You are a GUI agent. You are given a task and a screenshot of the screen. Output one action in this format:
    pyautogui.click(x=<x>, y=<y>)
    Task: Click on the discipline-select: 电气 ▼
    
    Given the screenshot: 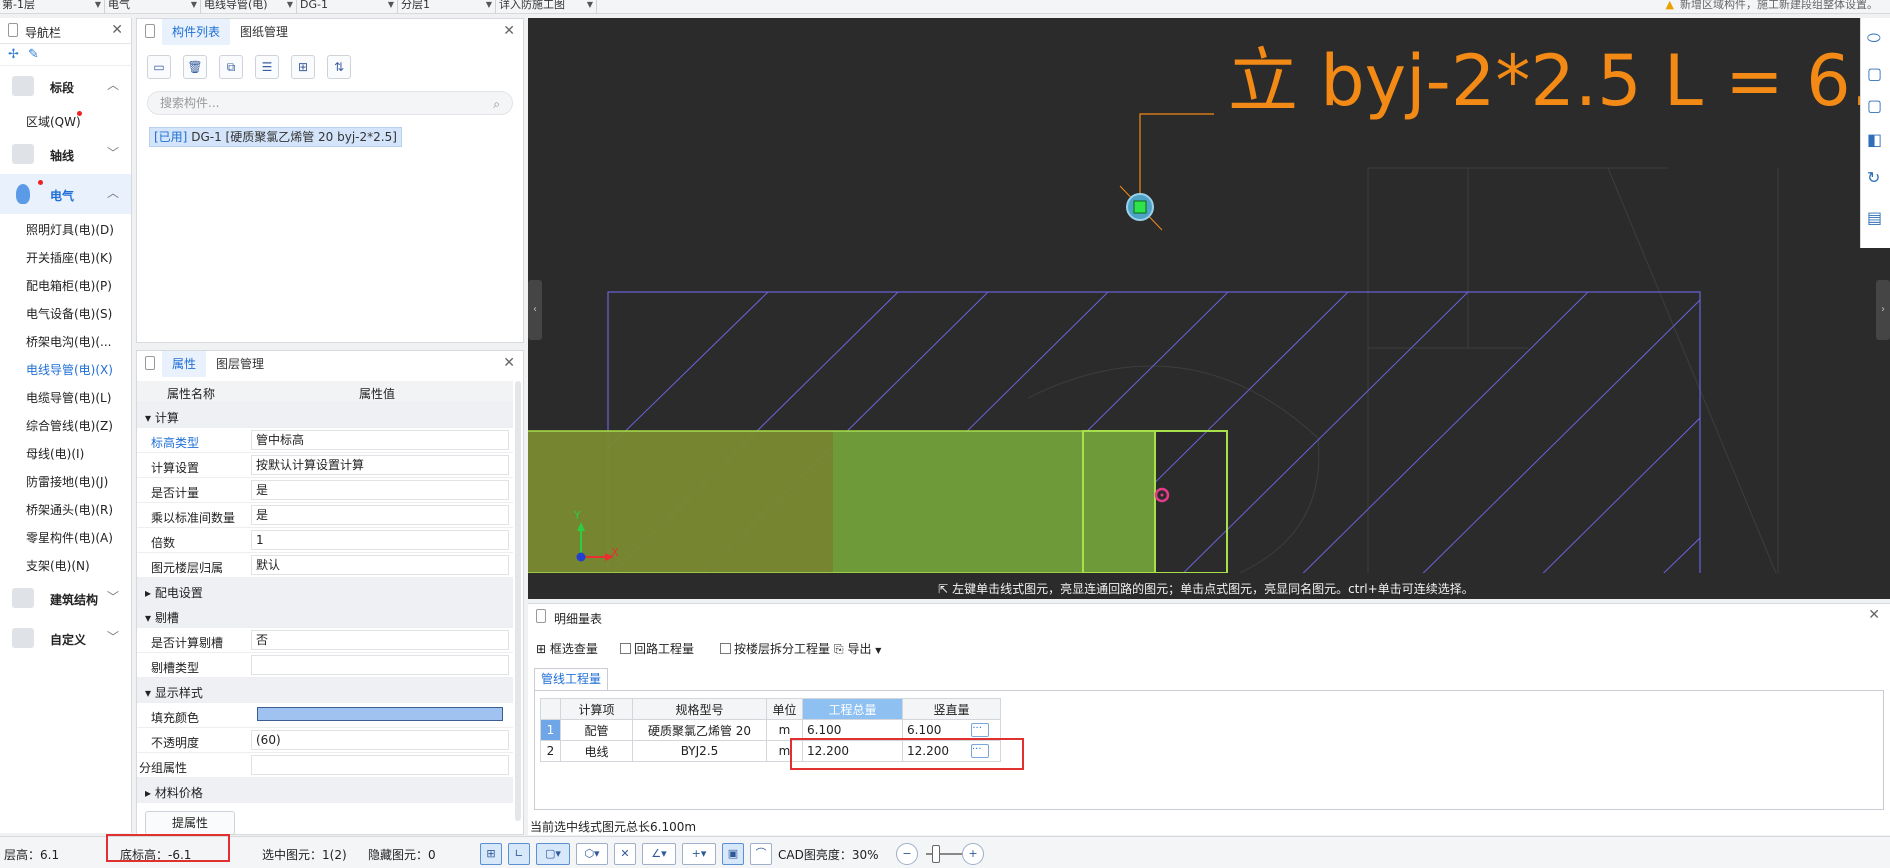 What is the action you would take?
    pyautogui.click(x=153, y=6)
    